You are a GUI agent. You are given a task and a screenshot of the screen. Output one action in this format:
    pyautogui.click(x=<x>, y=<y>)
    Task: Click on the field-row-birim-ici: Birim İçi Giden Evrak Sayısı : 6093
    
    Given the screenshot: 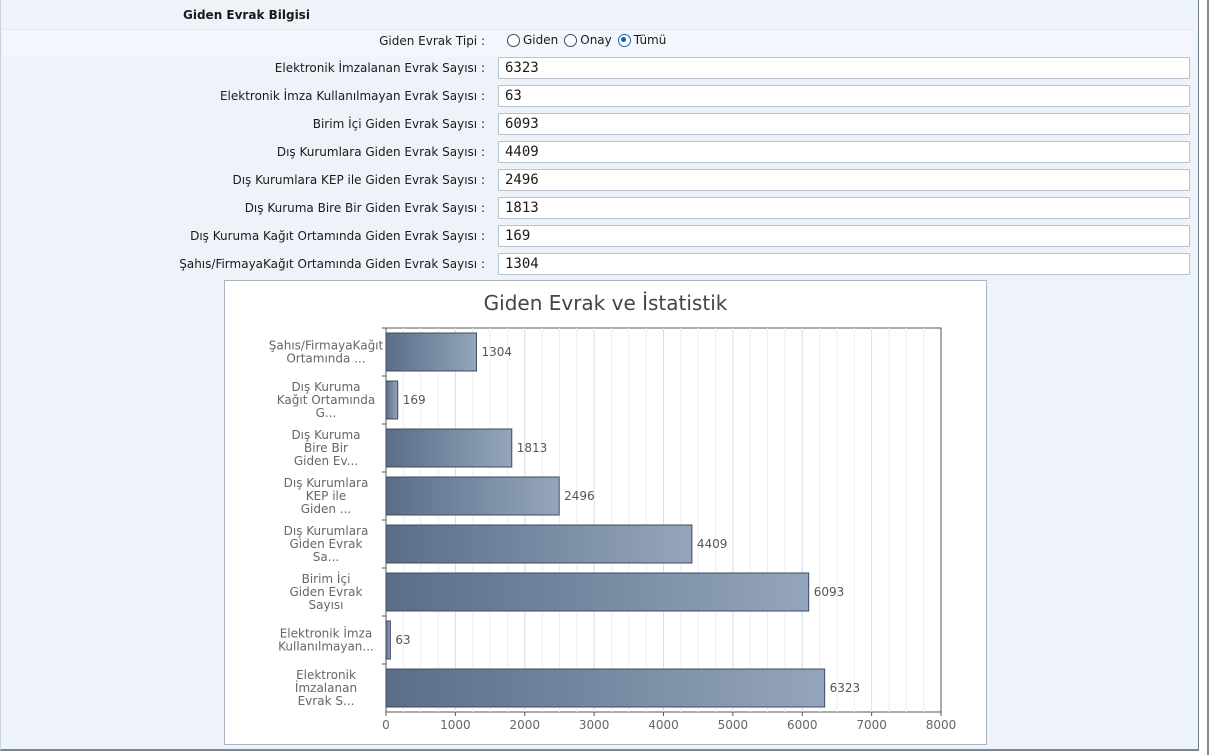 What is the action you would take?
    pyautogui.click(x=597, y=125)
    